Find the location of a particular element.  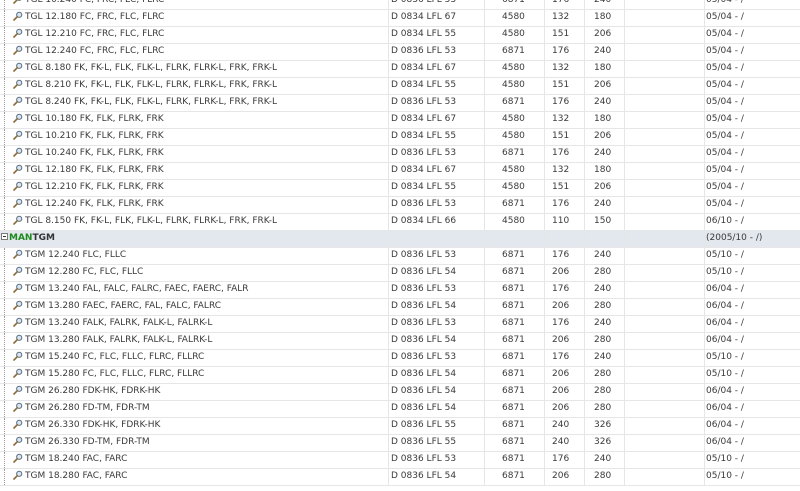

vehicle-name-cell: TGL 12.240 FK, FLK, FLRK, FRK is located at coordinates (194, 205).